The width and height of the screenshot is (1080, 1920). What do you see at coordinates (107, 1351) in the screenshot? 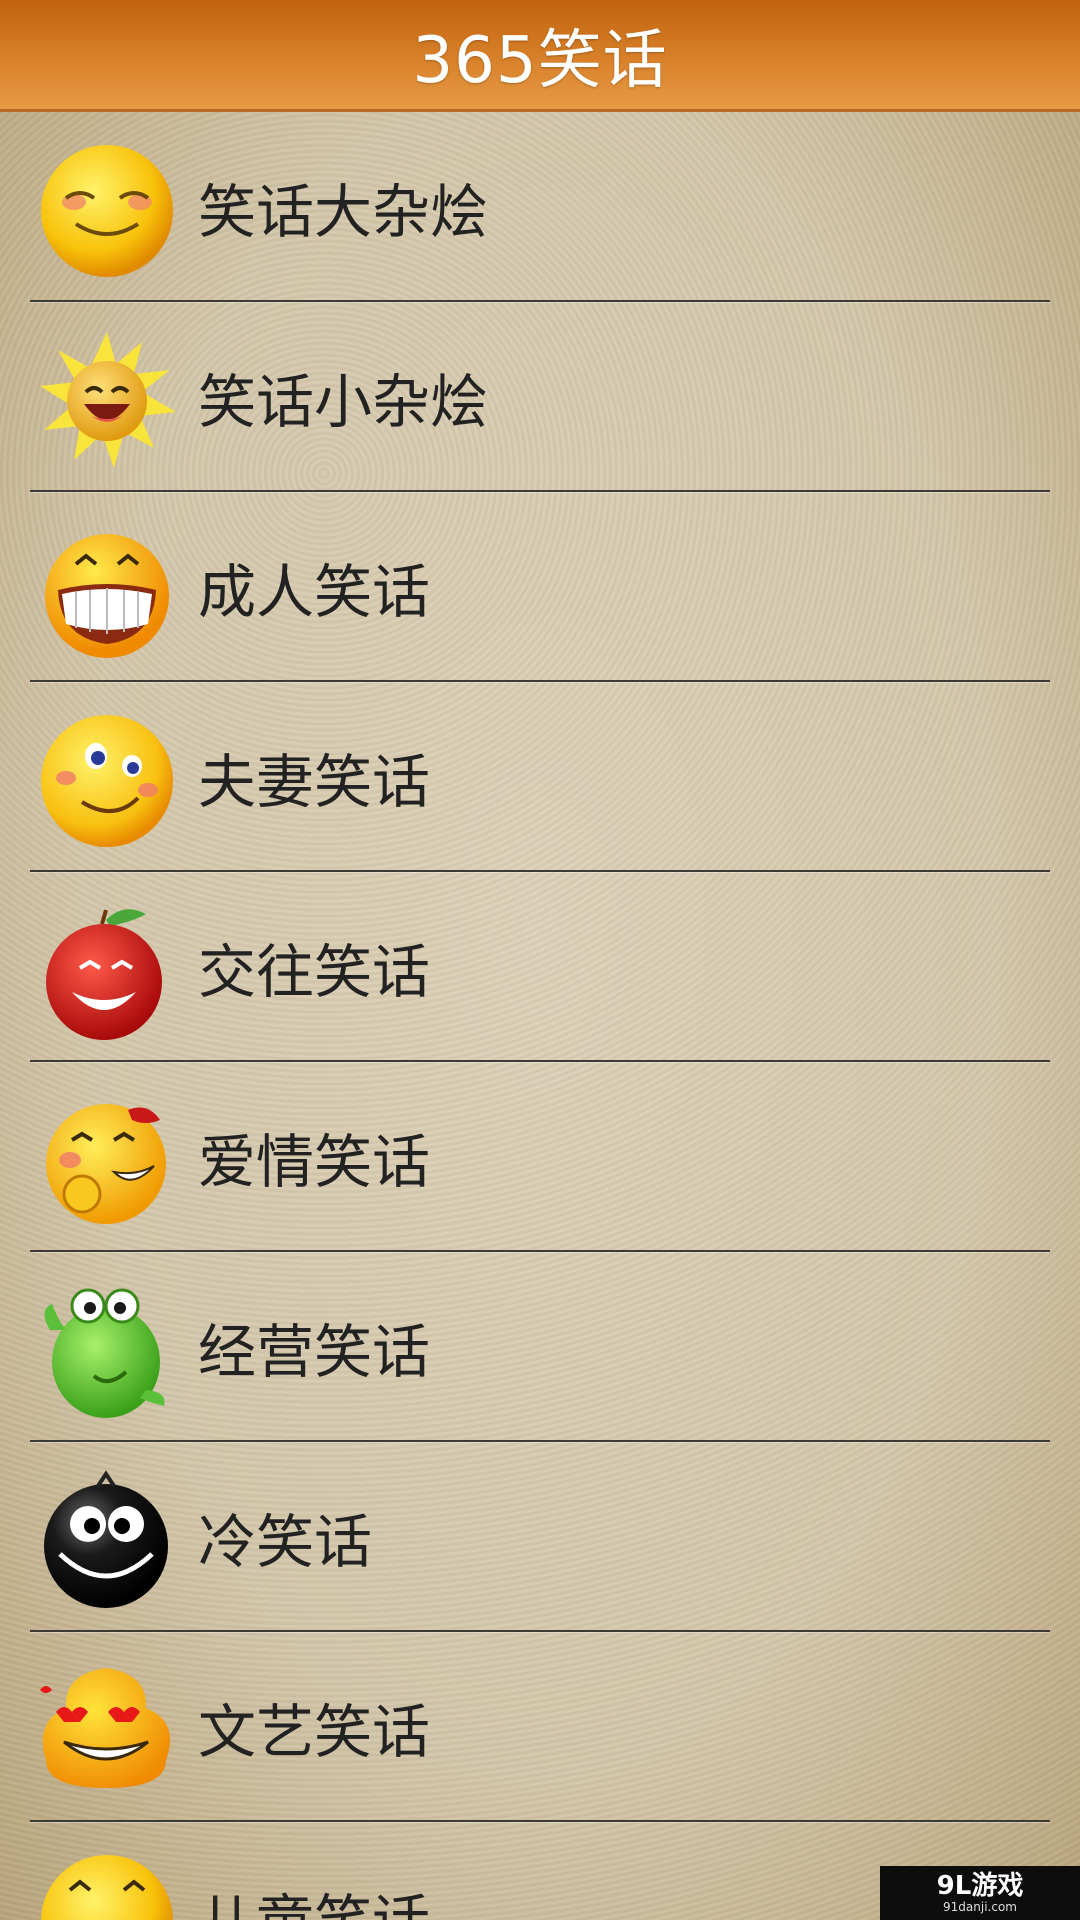
I see `green-frog-icon` at bounding box center [107, 1351].